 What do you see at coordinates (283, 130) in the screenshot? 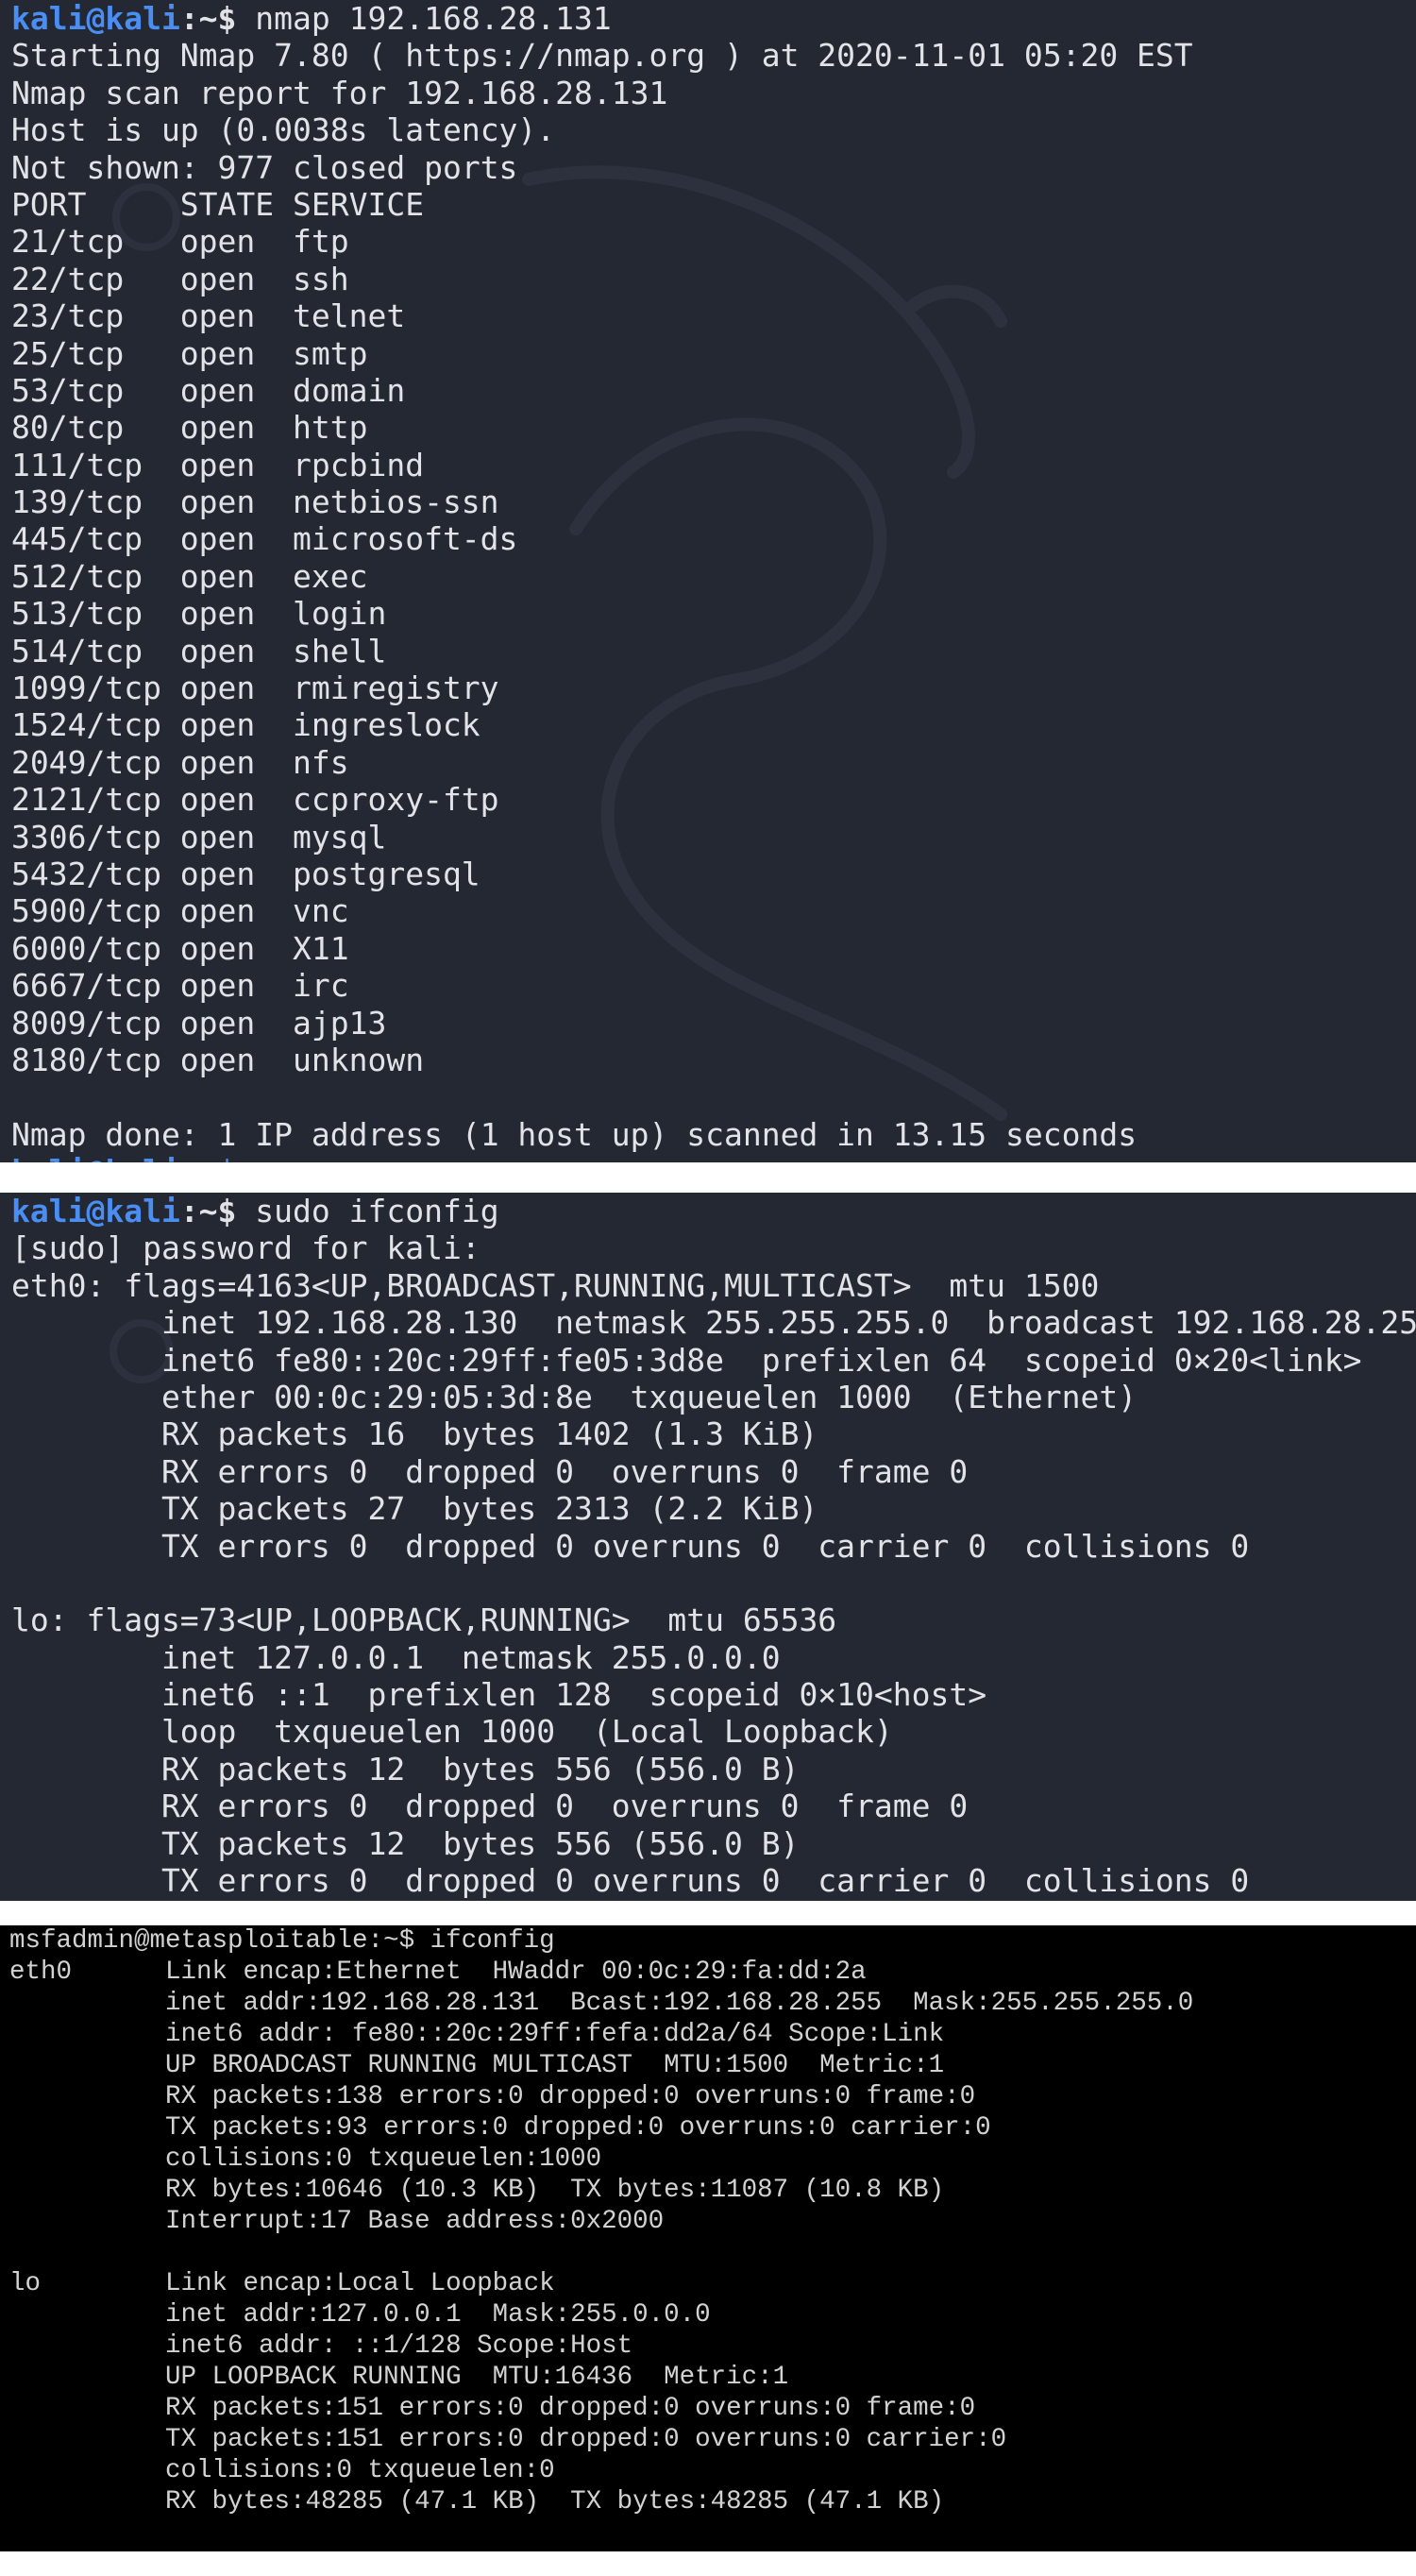
I see `output-line: Host is up (0.0038s latency).` at bounding box center [283, 130].